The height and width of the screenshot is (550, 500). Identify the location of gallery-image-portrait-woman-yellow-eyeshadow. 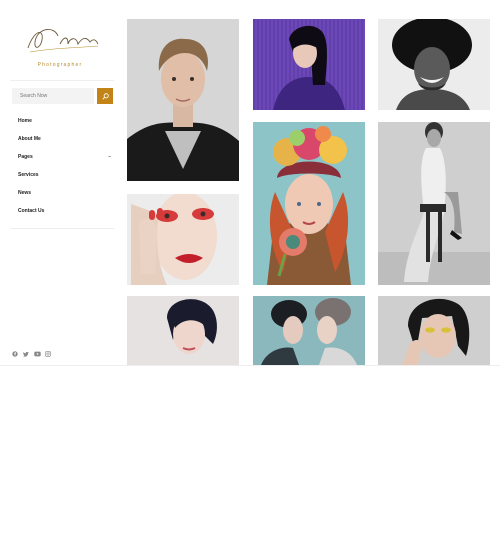
(434, 330).